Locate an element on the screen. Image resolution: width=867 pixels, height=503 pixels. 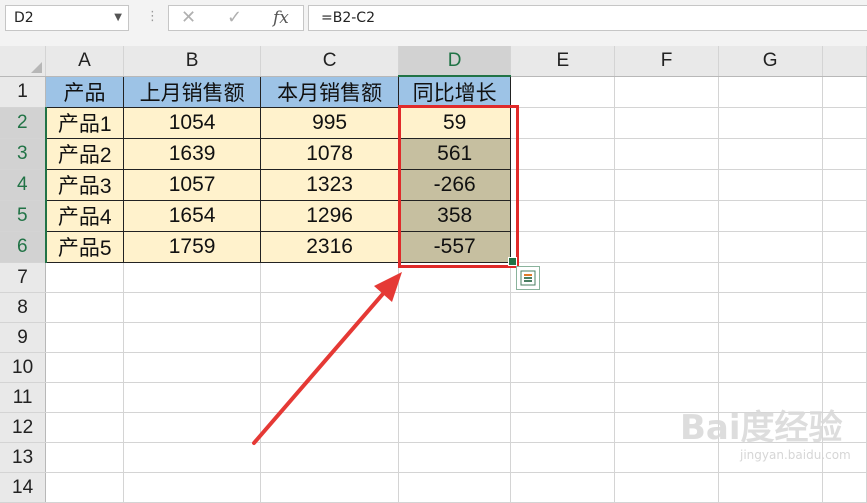
row-header-1: 1 is located at coordinates (23, 92).